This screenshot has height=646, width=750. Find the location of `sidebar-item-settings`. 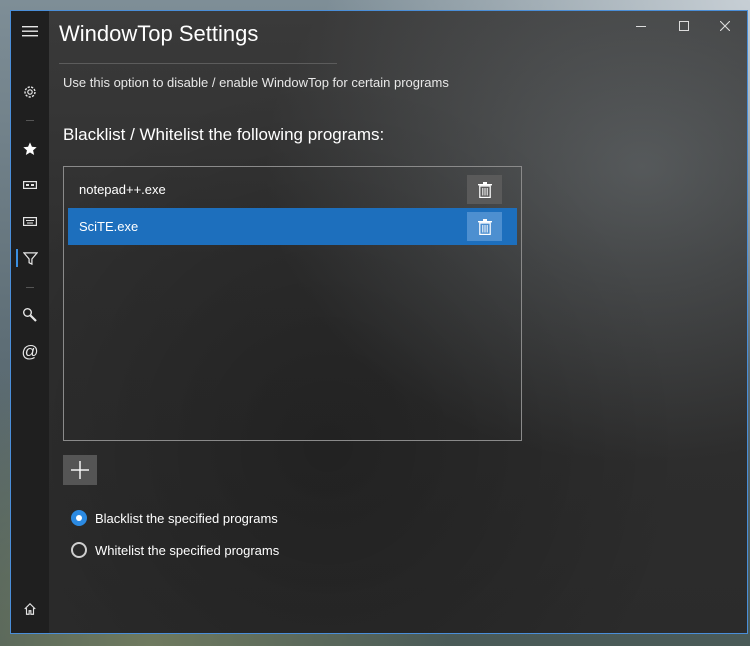

sidebar-item-settings is located at coordinates (30, 92).